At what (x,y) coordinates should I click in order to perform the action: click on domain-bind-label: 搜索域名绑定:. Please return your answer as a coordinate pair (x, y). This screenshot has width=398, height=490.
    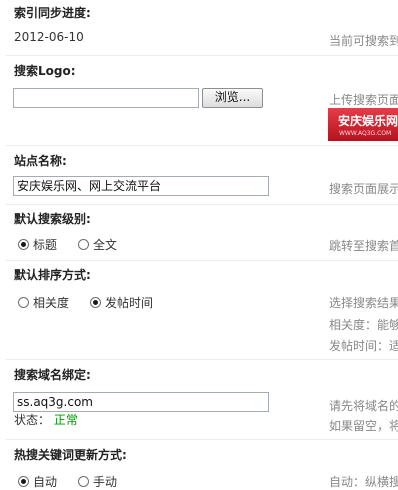
    Looking at the image, I should click on (52, 375).